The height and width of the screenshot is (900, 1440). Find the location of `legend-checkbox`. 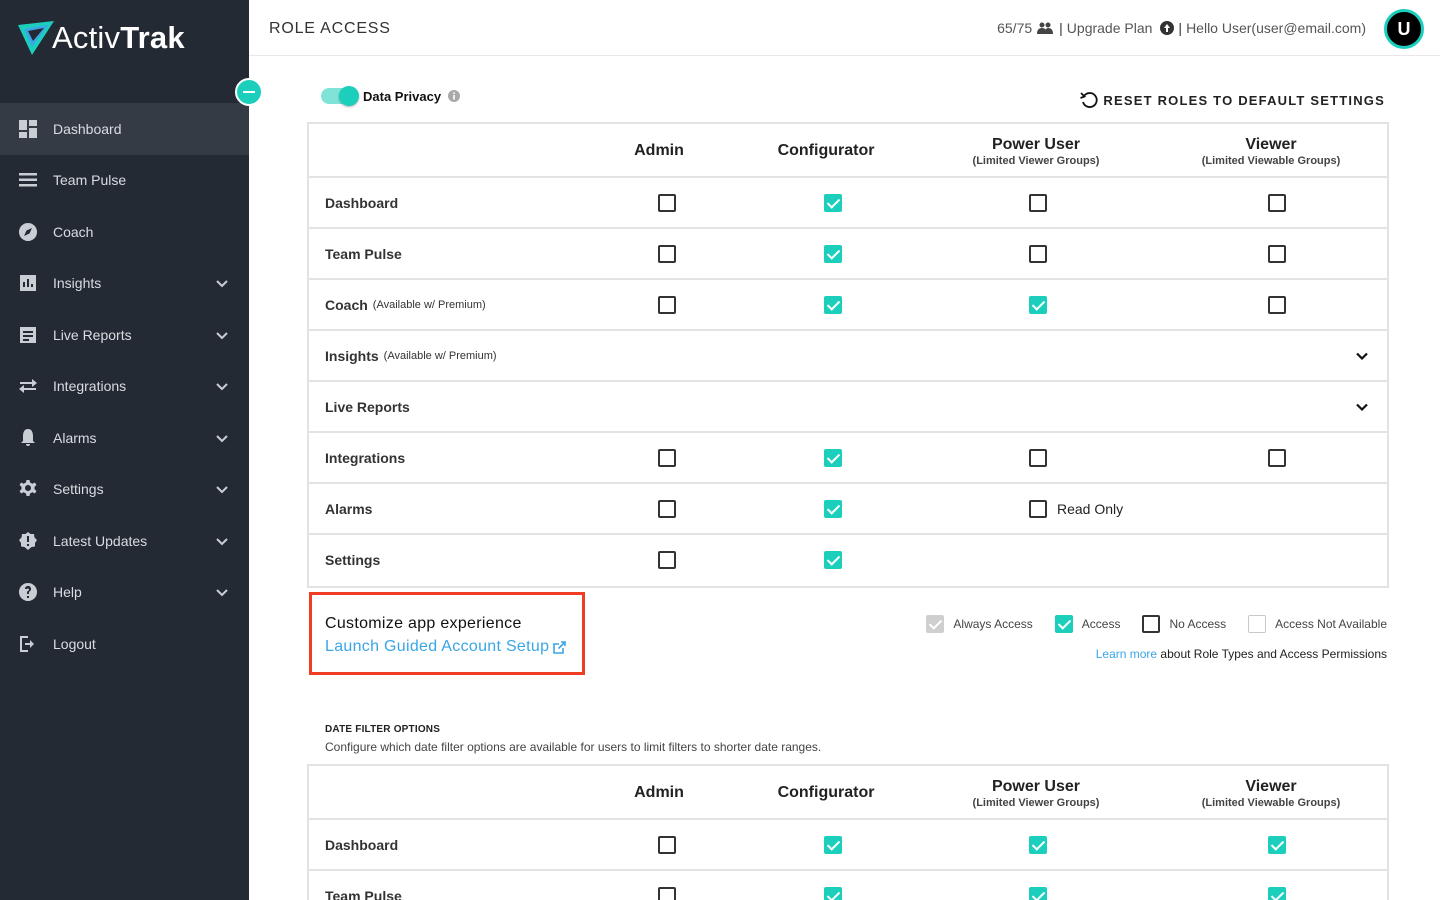

legend-checkbox is located at coordinates (1257, 624).